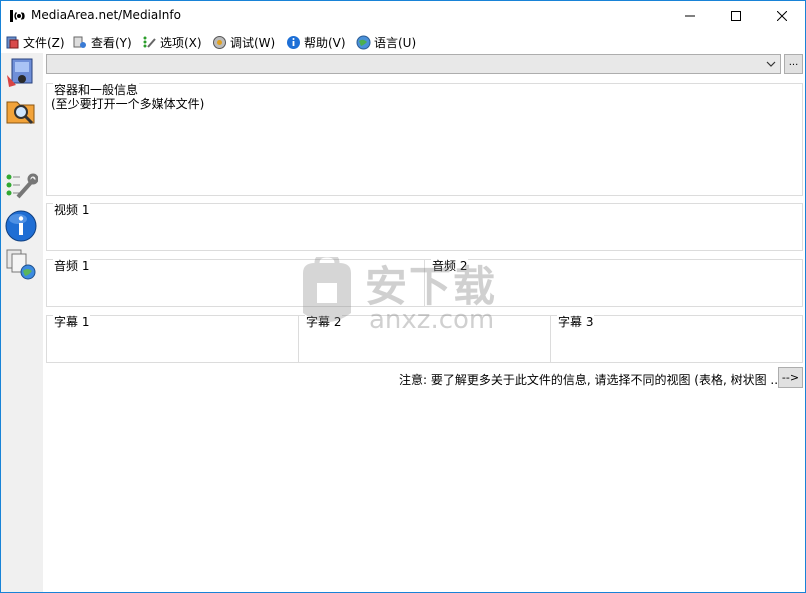 Image resolution: width=806 pixels, height=593 pixels. I want to click on wrench-options-icon, so click(22, 186).